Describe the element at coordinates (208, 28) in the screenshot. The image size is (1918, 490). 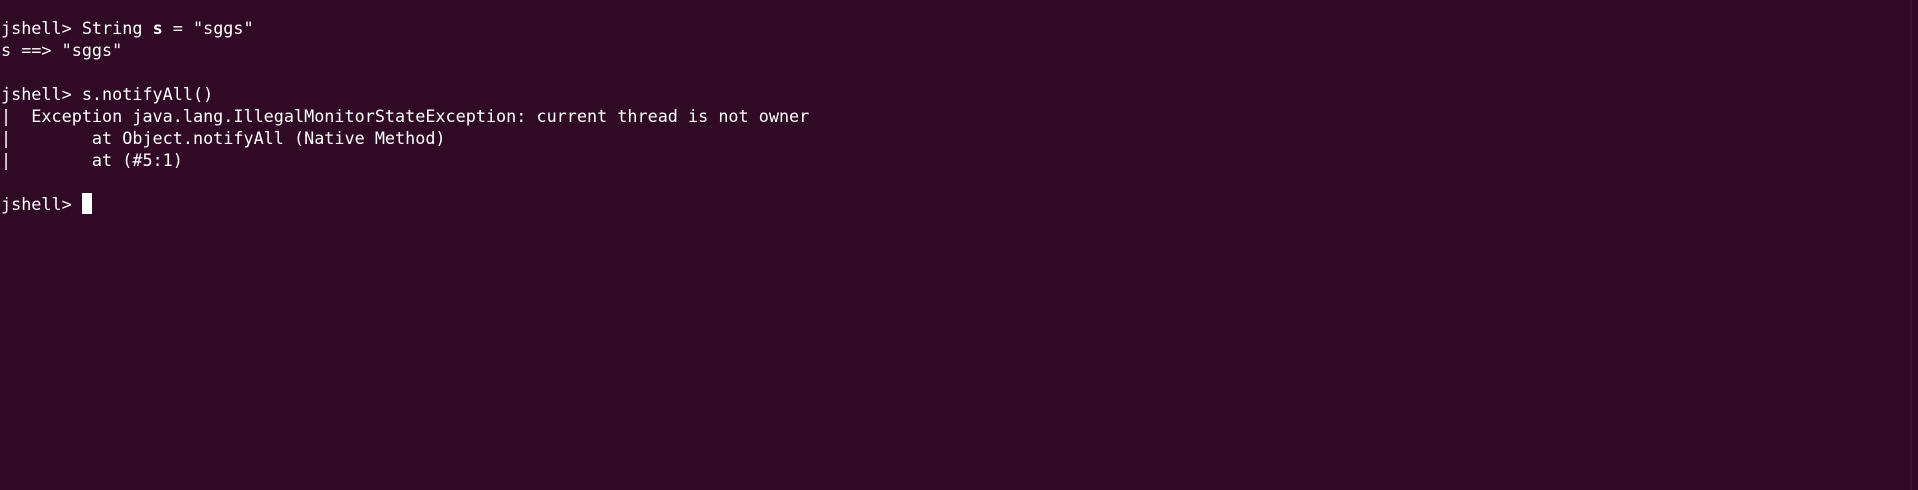
I see `command-text-rest: = "sggs"` at that location.